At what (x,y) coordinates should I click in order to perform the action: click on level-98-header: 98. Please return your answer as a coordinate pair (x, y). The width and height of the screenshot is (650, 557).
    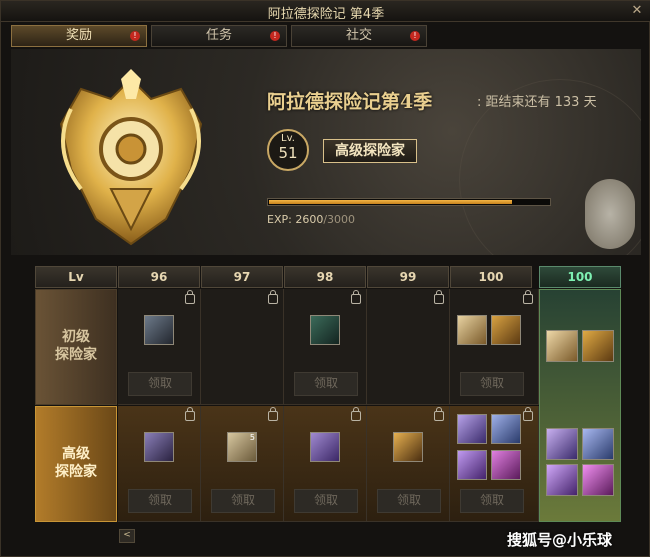
    Looking at the image, I should click on (325, 277).